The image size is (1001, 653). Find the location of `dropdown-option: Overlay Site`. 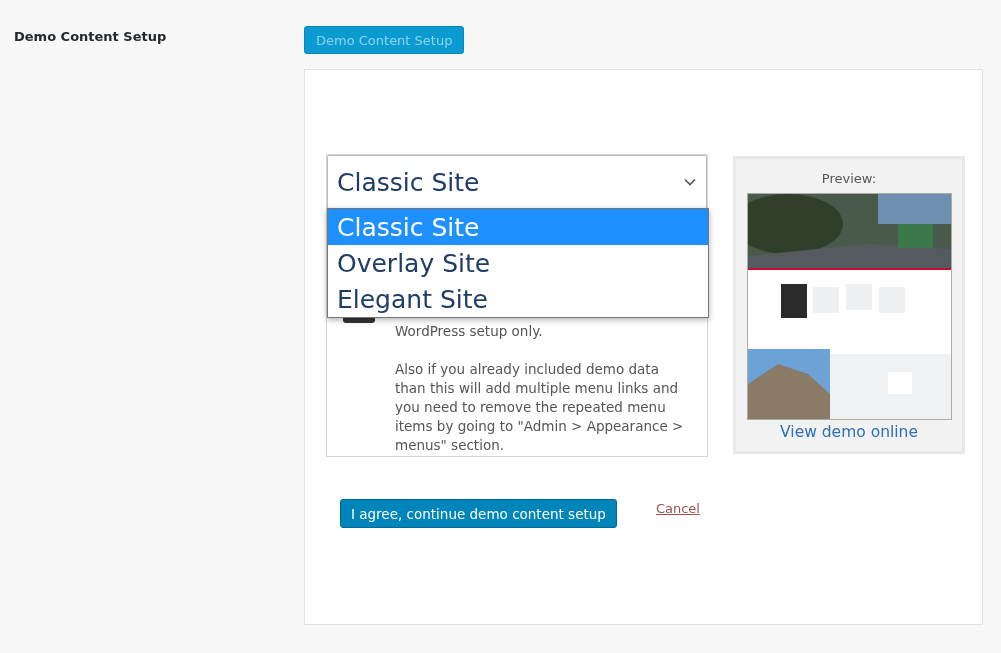

dropdown-option: Overlay Site is located at coordinates (518, 263).